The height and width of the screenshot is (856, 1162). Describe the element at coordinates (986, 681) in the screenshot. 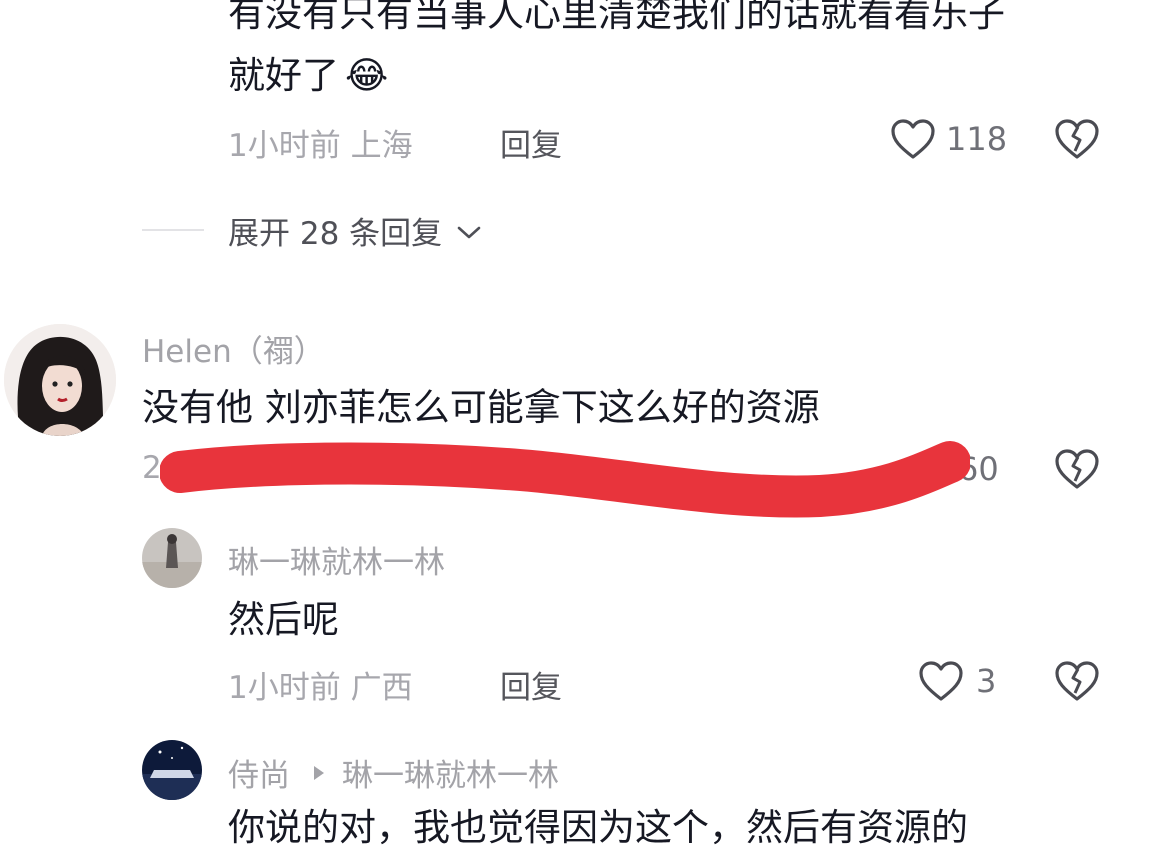

I see `like-count: 3` at that location.